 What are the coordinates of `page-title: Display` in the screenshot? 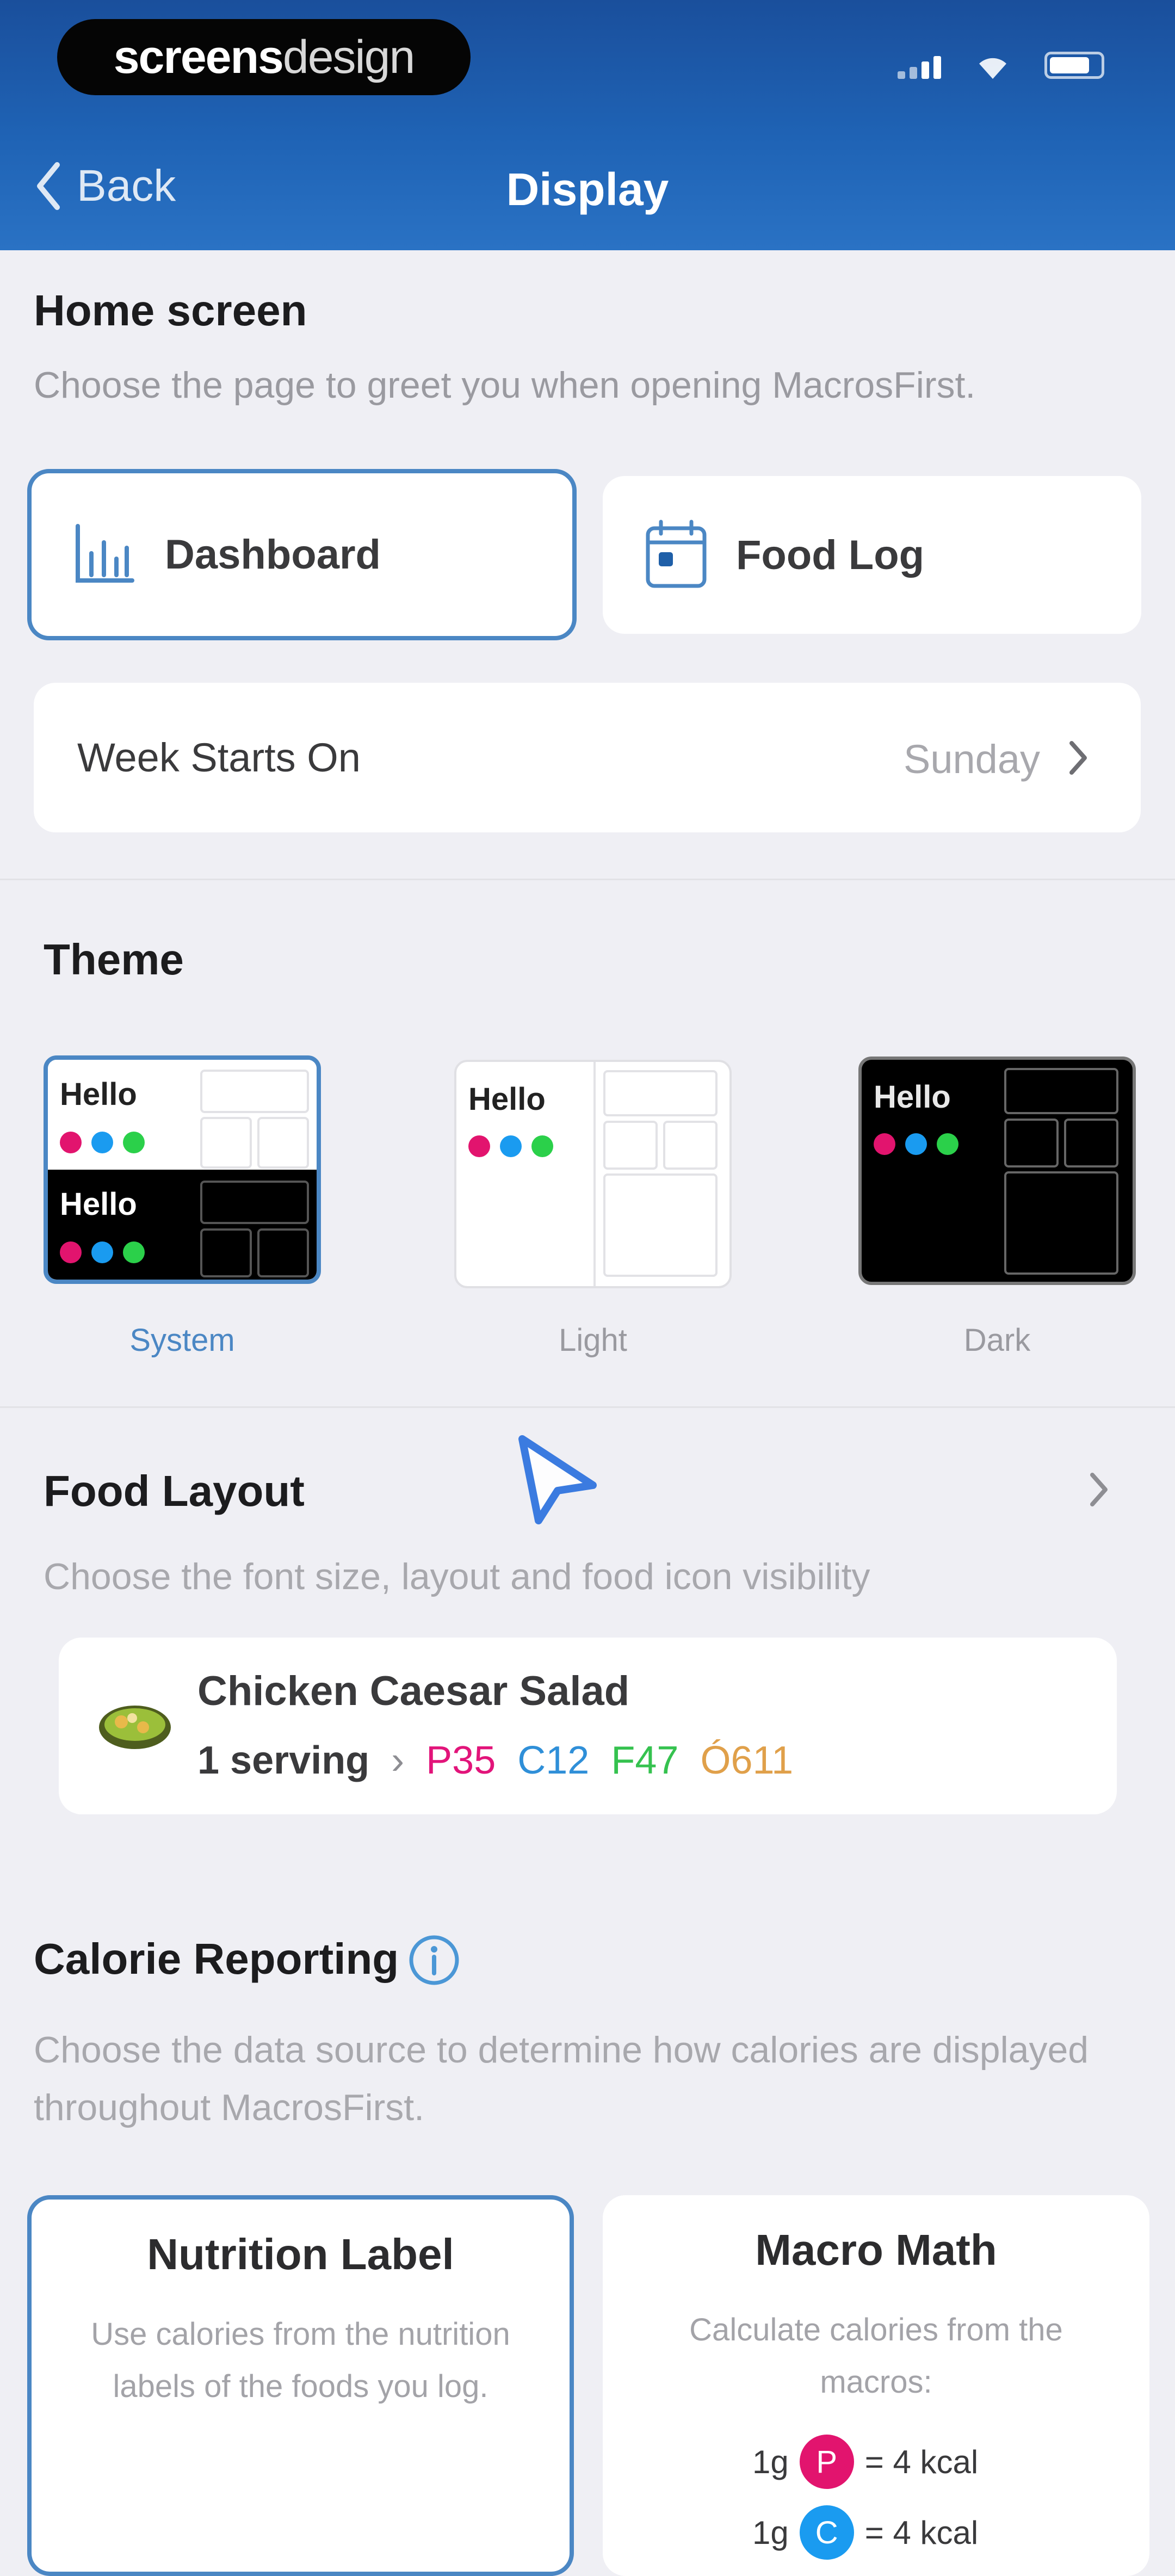 It's located at (587, 190).